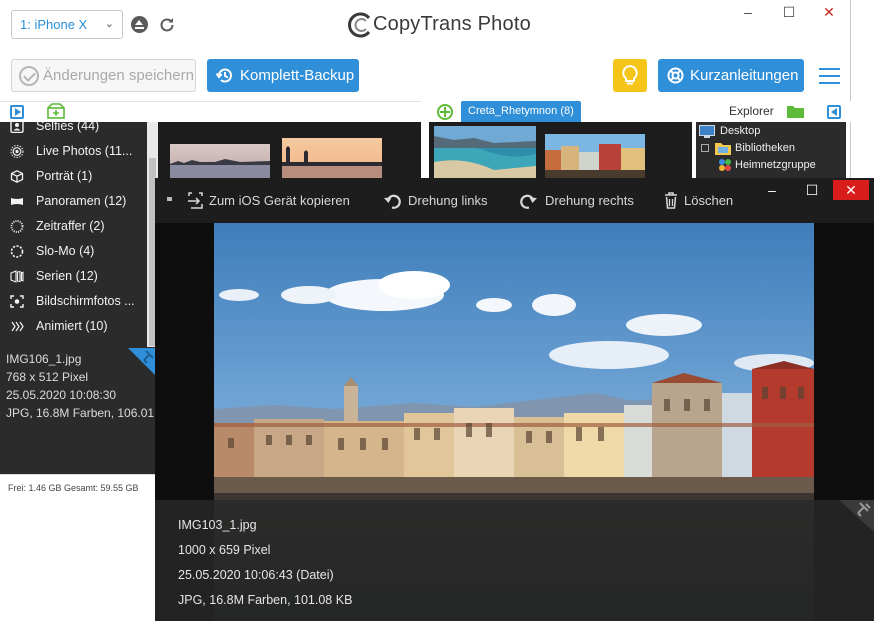  Describe the element at coordinates (812, 190) in the screenshot. I see `viewer-maximize-button: ☐` at that location.